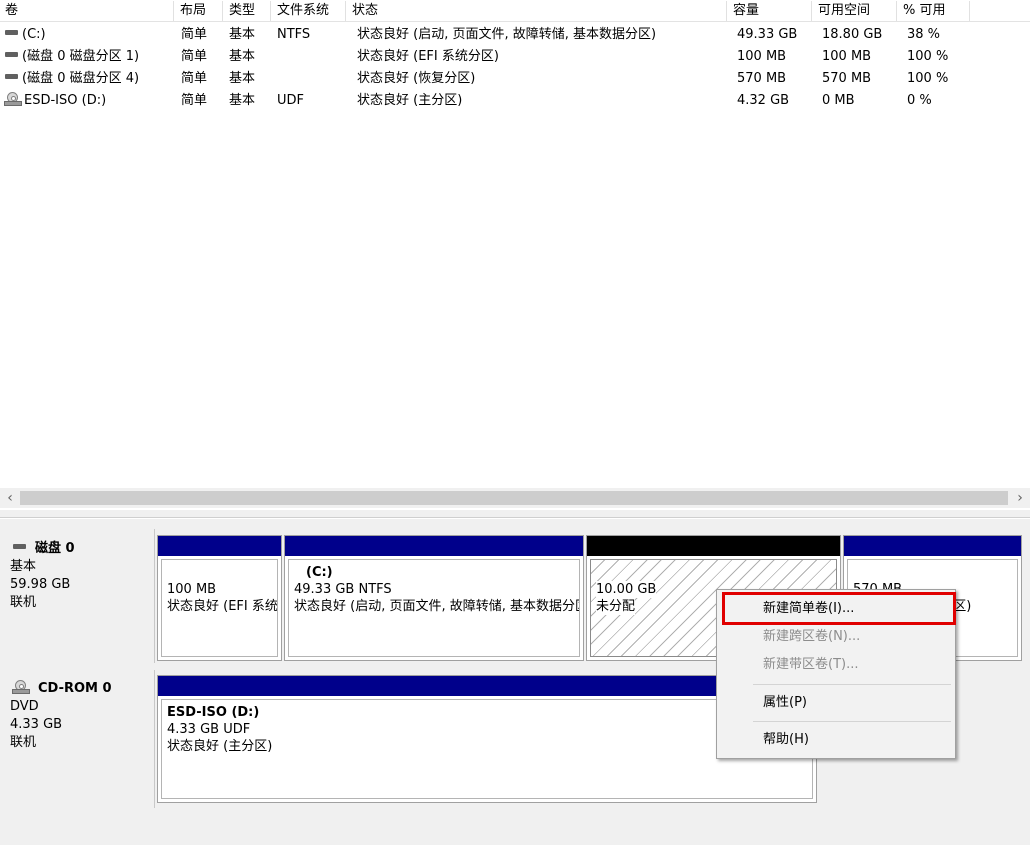 Image resolution: width=1030 pixels, height=845 pixels. Describe the element at coordinates (933, 11) in the screenshot. I see `column-header-percent-free: % 可用` at that location.